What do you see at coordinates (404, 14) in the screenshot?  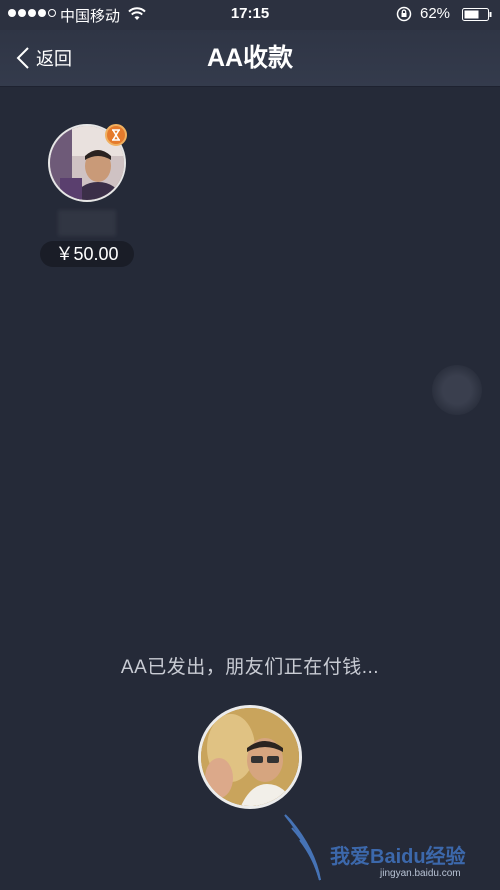 I see `rotation-lock-icon` at bounding box center [404, 14].